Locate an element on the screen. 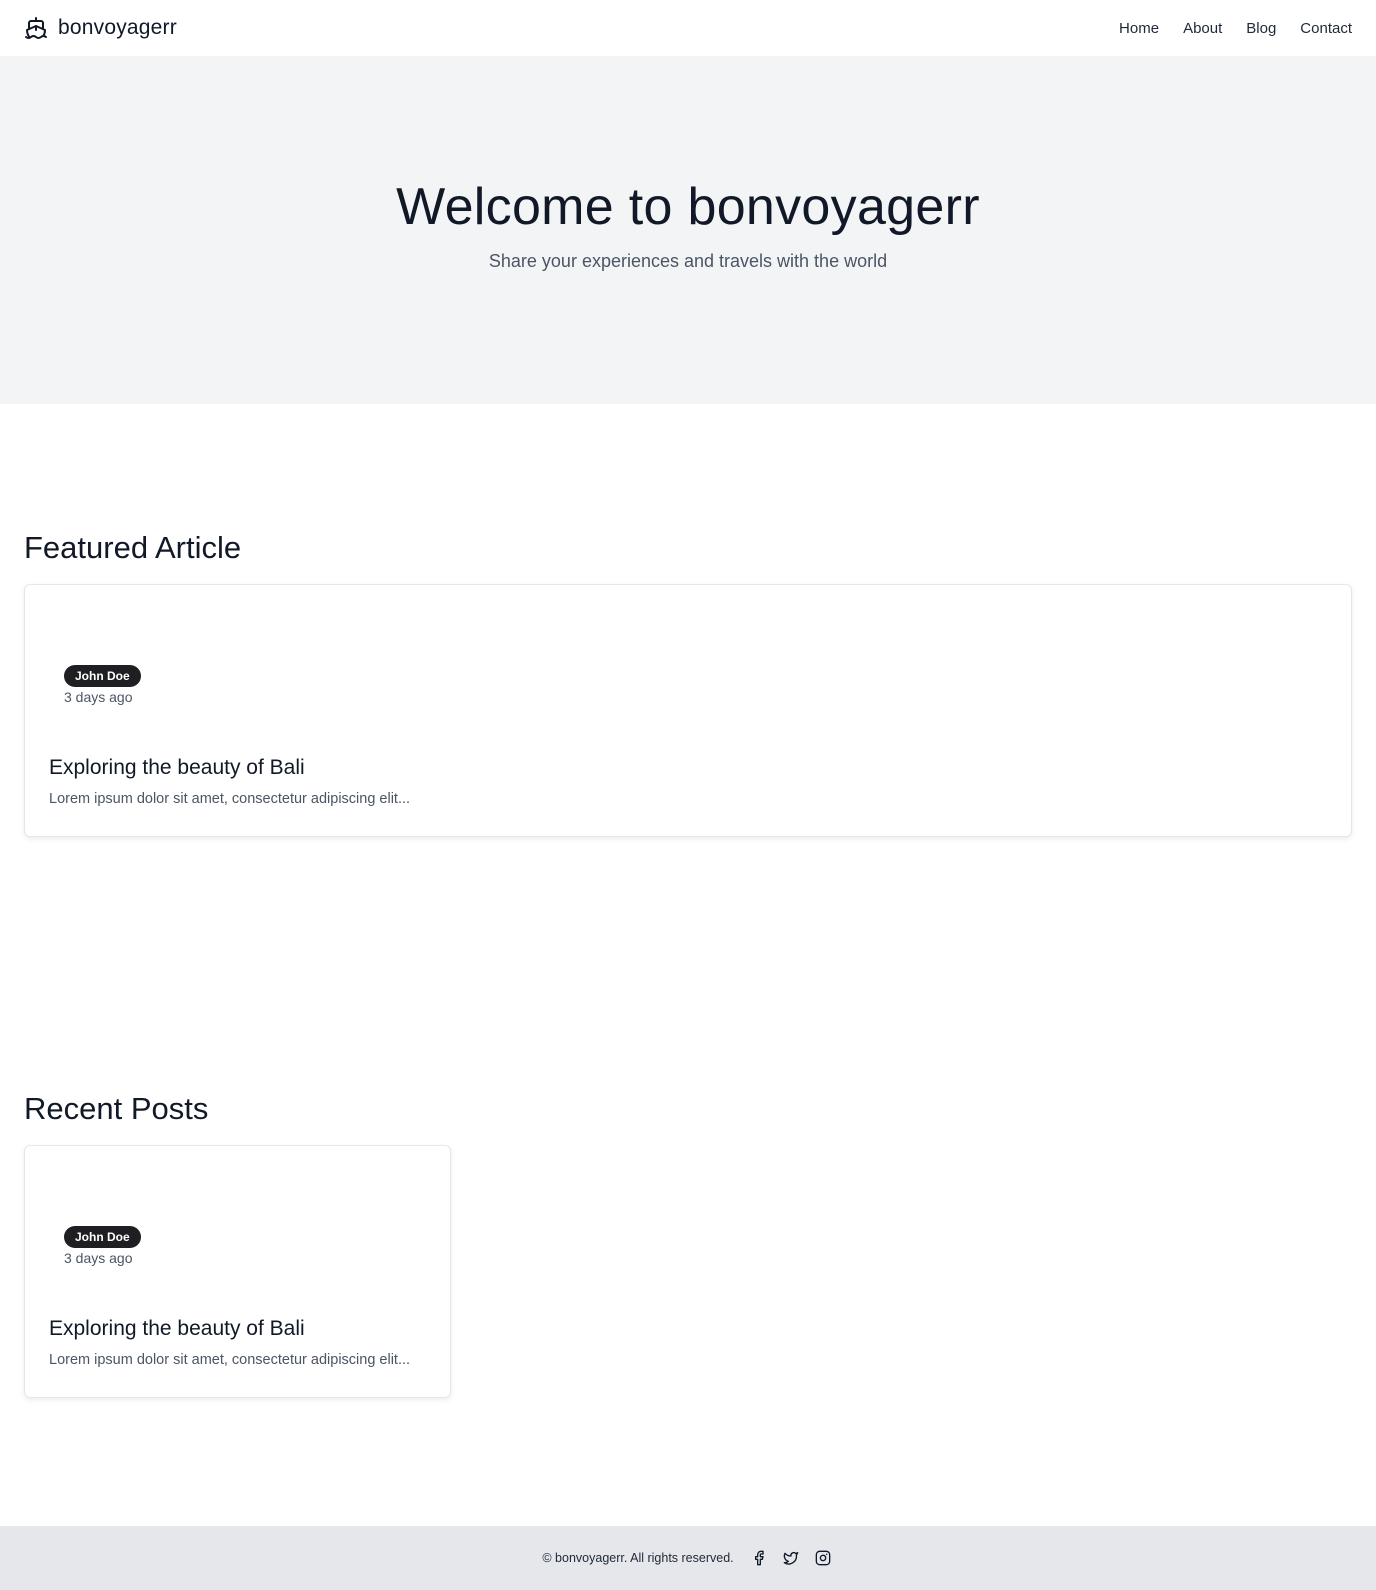  site-footer: © bonvoyagerr. All rights reserved. is located at coordinates (688, 1558).